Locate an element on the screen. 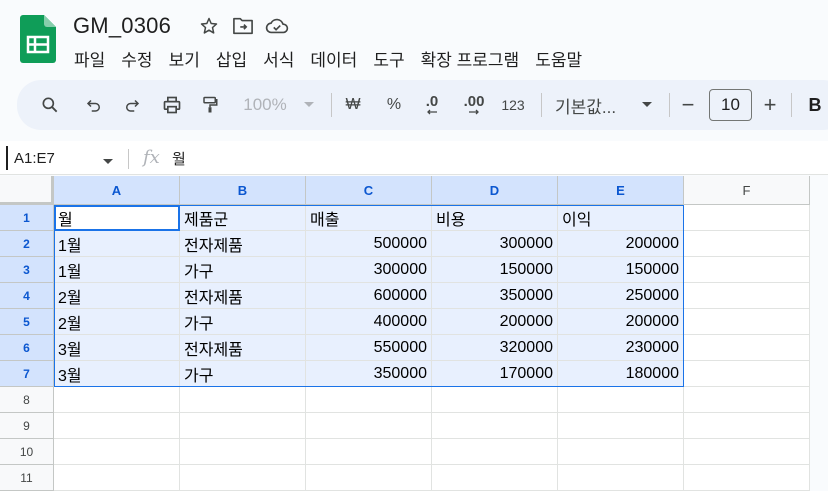  cell-b8 is located at coordinates (243, 400).